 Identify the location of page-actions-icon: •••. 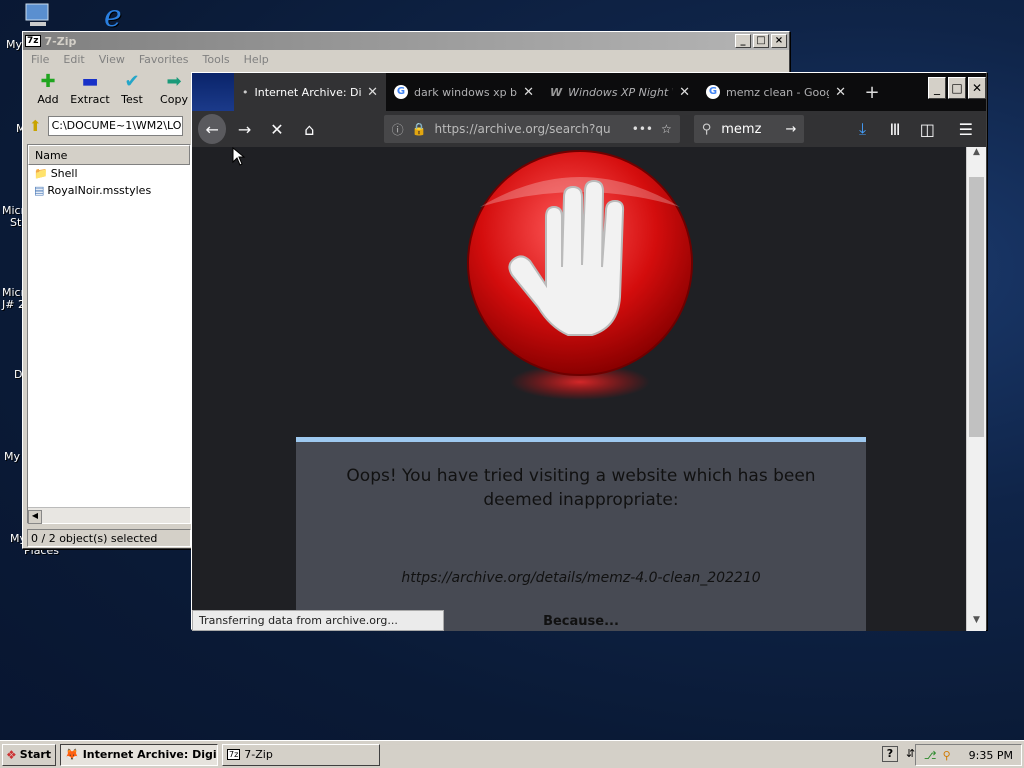
(642, 129).